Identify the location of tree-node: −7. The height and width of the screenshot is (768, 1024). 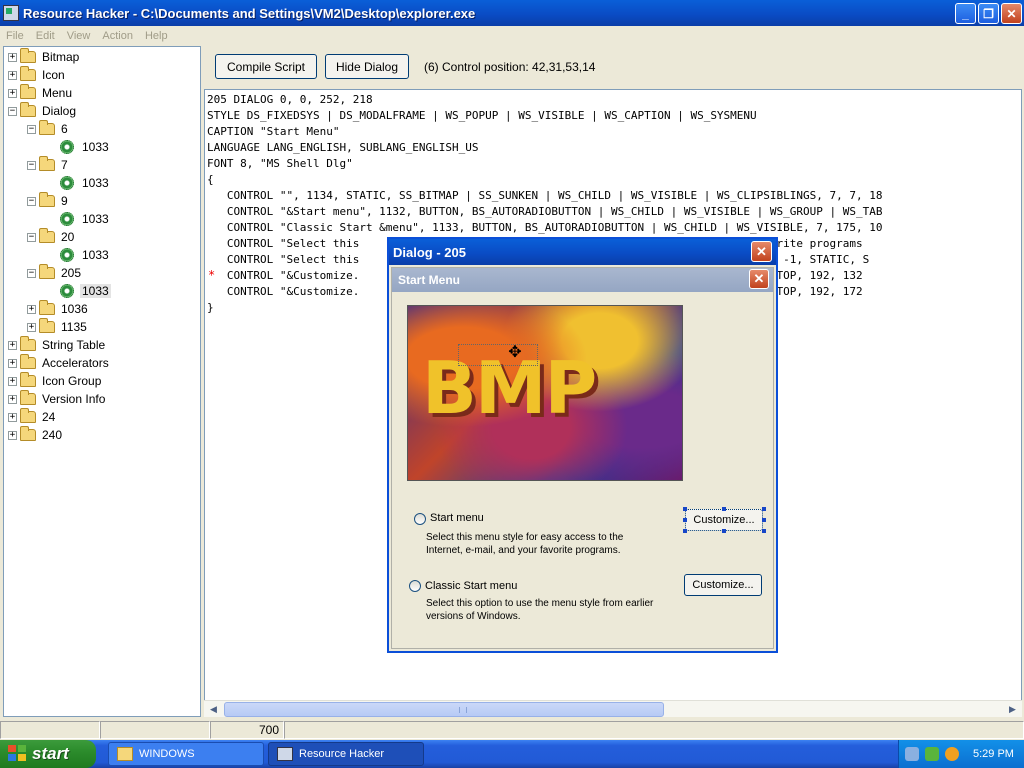
(48, 165).